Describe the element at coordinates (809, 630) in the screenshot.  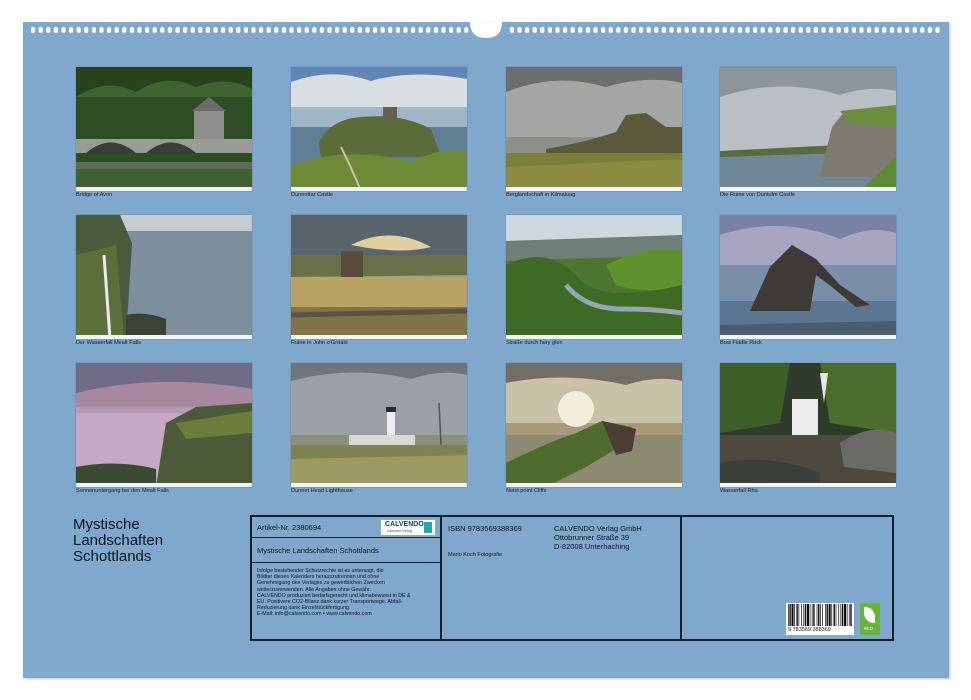
I see `barcode-number: 9 783569 388369` at that location.